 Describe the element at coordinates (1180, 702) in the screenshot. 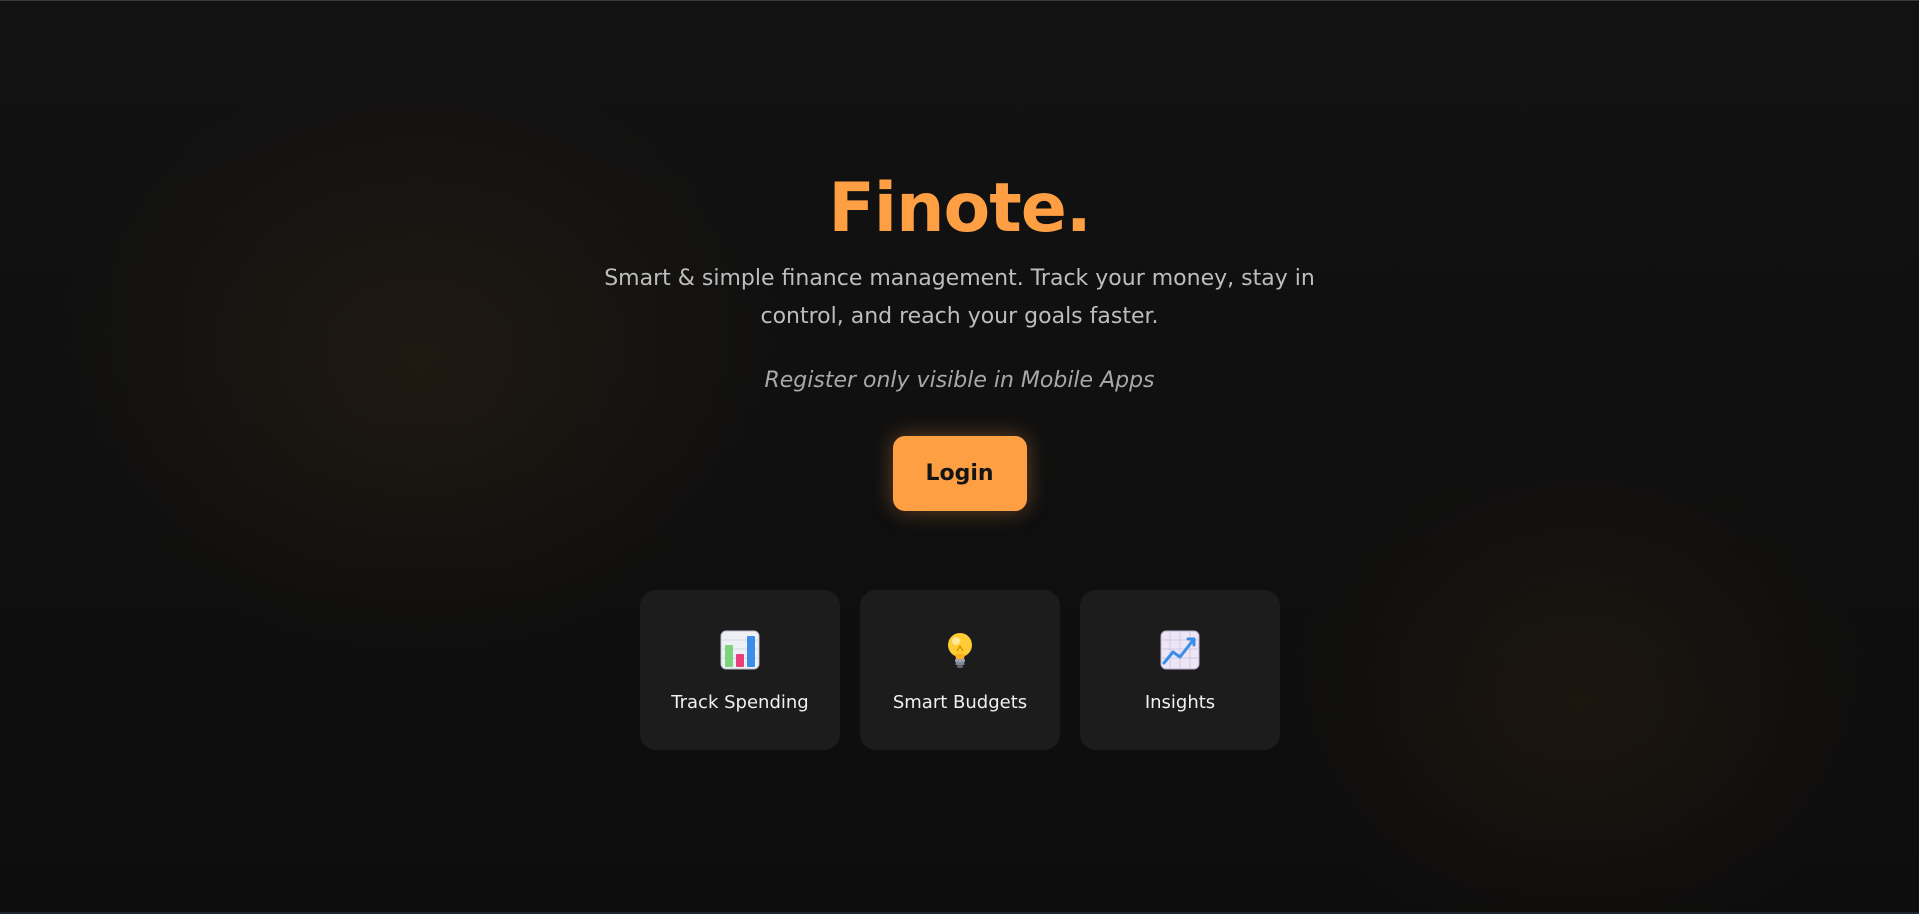

I see `feature-label: Insights` at that location.